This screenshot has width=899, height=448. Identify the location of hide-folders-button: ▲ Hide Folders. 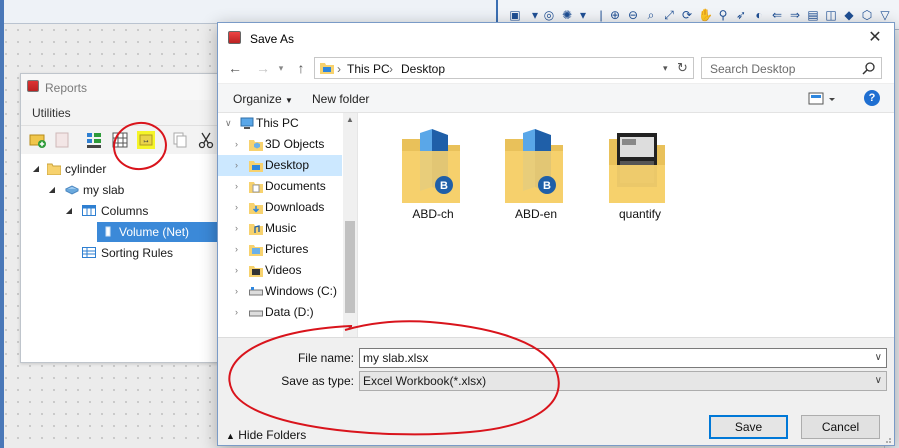
(266, 435).